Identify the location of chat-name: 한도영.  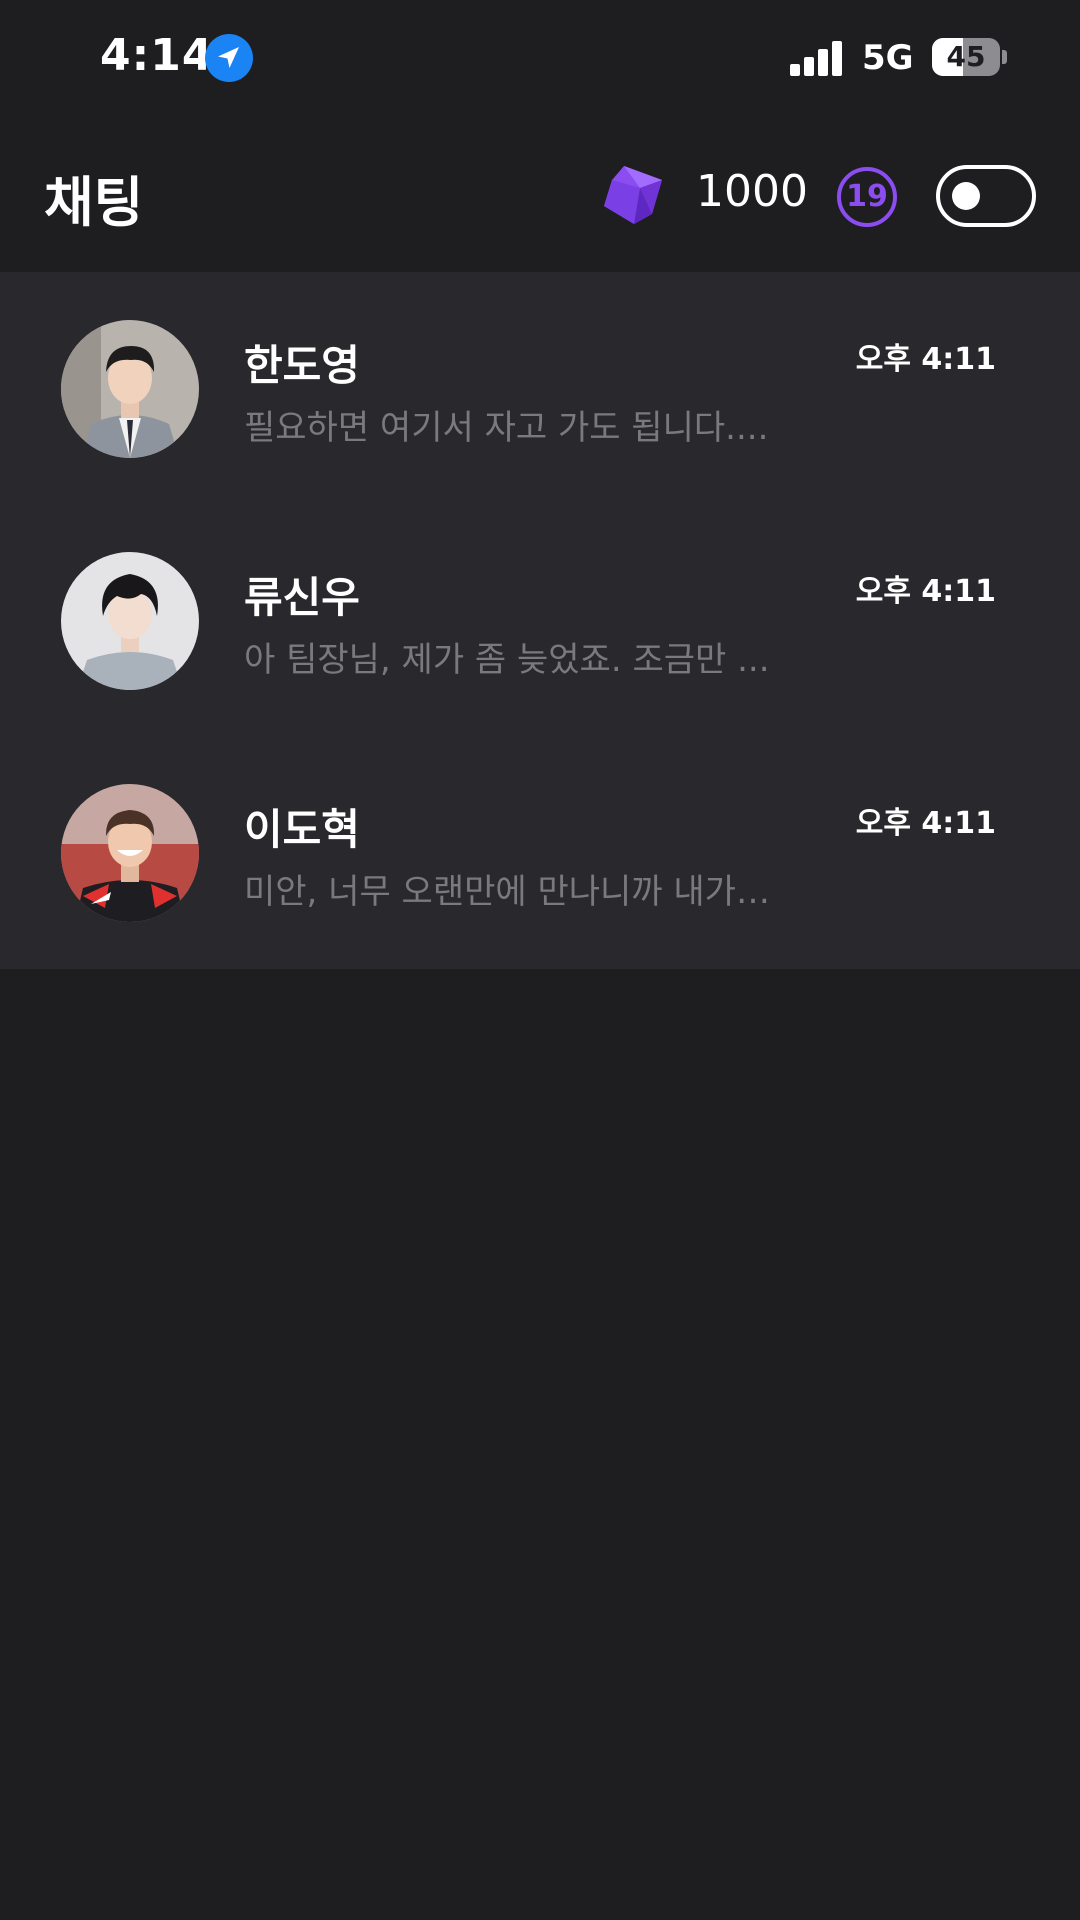
(302, 365).